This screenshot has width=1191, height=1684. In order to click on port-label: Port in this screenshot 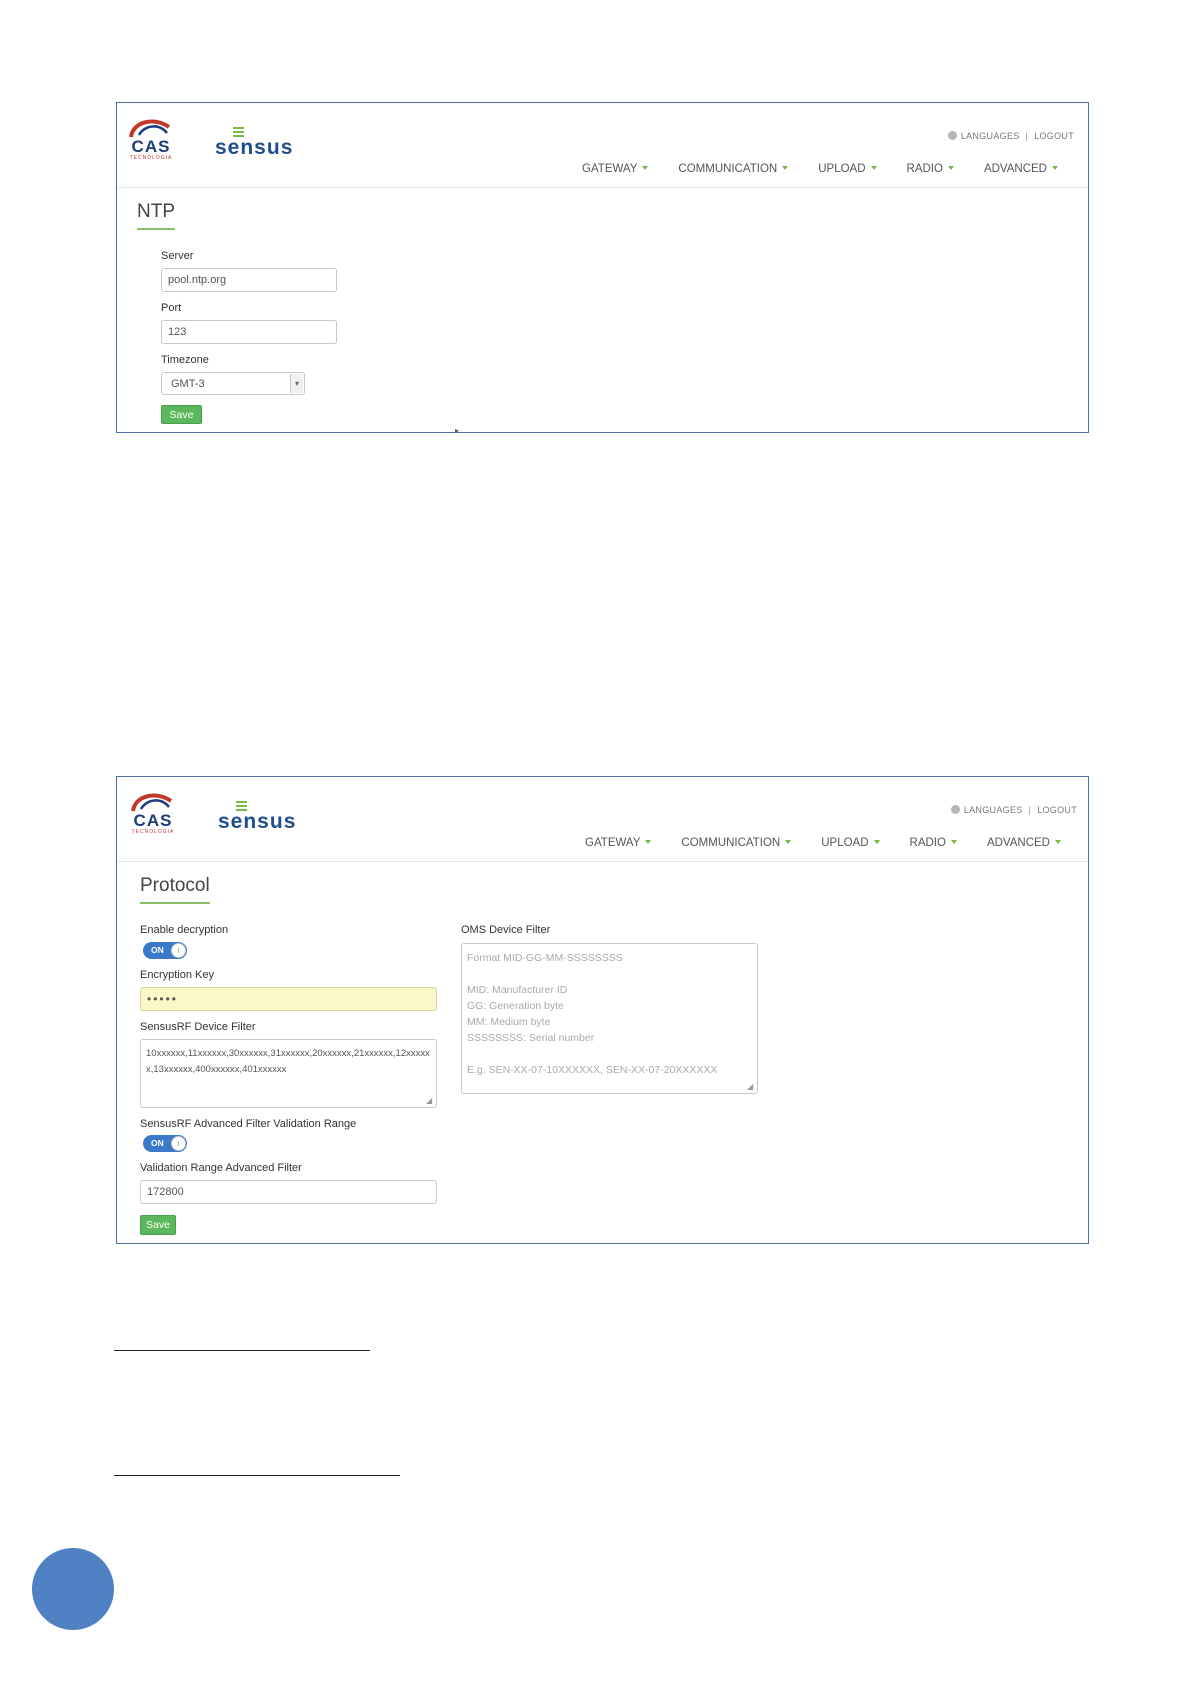, I will do `click(171, 308)`.